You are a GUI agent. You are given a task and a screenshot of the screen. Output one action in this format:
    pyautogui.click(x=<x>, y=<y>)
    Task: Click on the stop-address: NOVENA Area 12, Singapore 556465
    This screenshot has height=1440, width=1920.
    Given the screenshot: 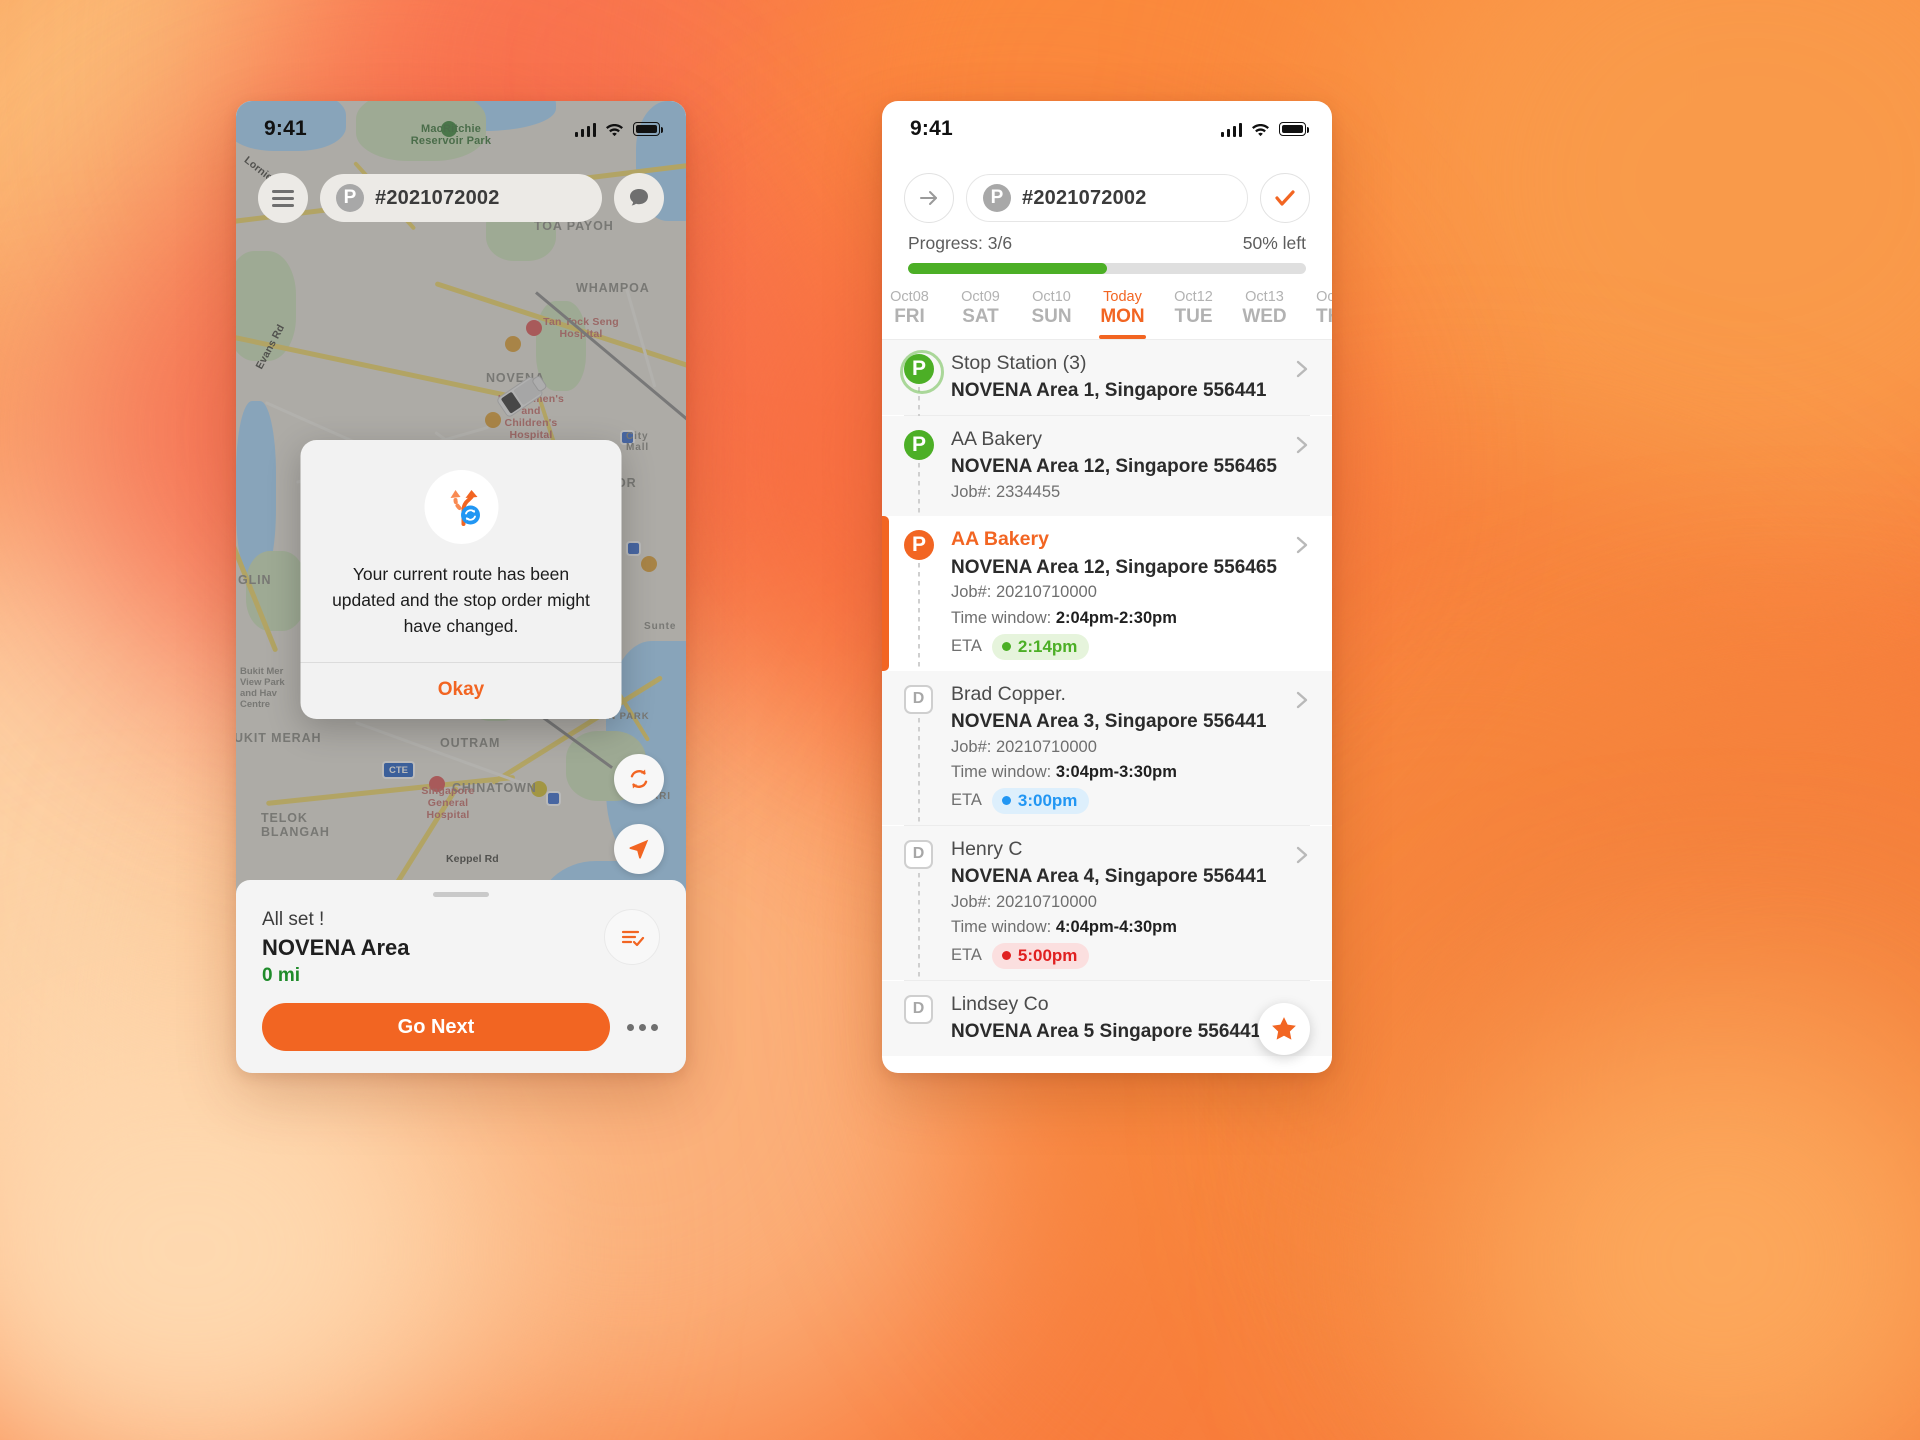 What is the action you would take?
    pyautogui.click(x=1114, y=567)
    